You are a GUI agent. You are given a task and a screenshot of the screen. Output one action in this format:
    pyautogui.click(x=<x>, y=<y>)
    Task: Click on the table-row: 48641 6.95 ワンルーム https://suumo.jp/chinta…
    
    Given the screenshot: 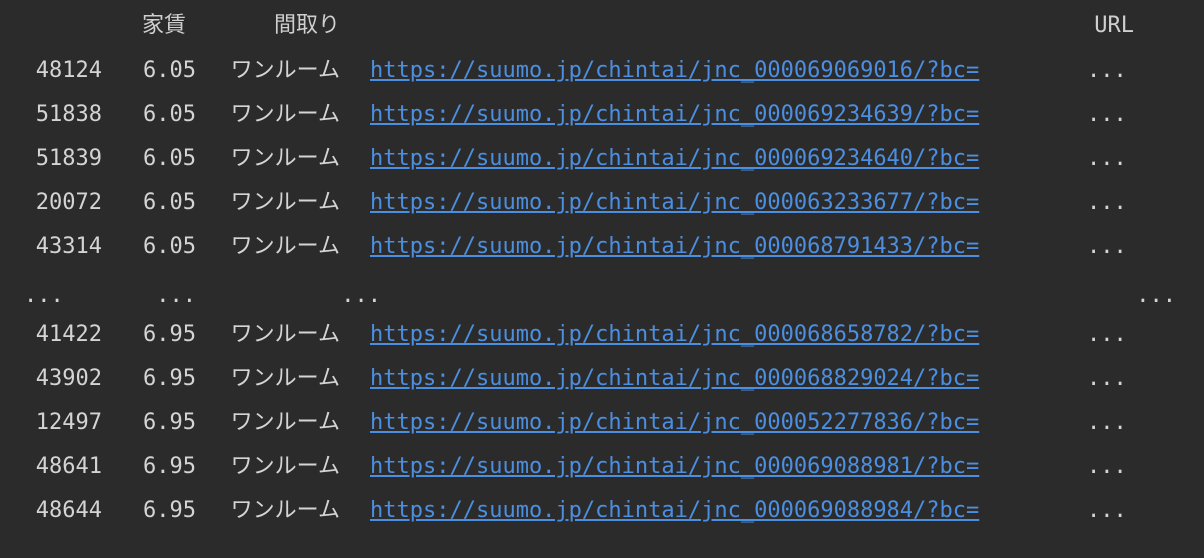 What is the action you would take?
    pyautogui.click(x=602, y=467)
    